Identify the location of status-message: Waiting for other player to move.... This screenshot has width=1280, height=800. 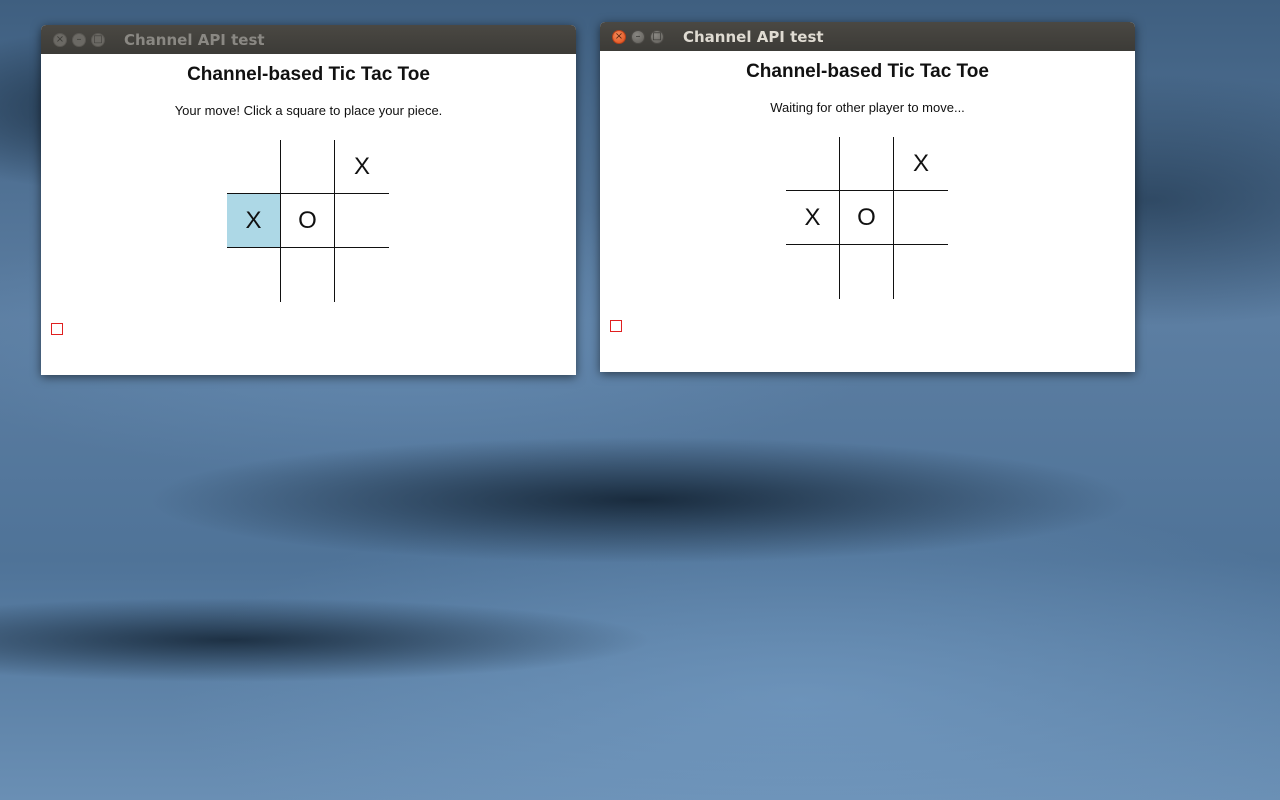
(867, 107).